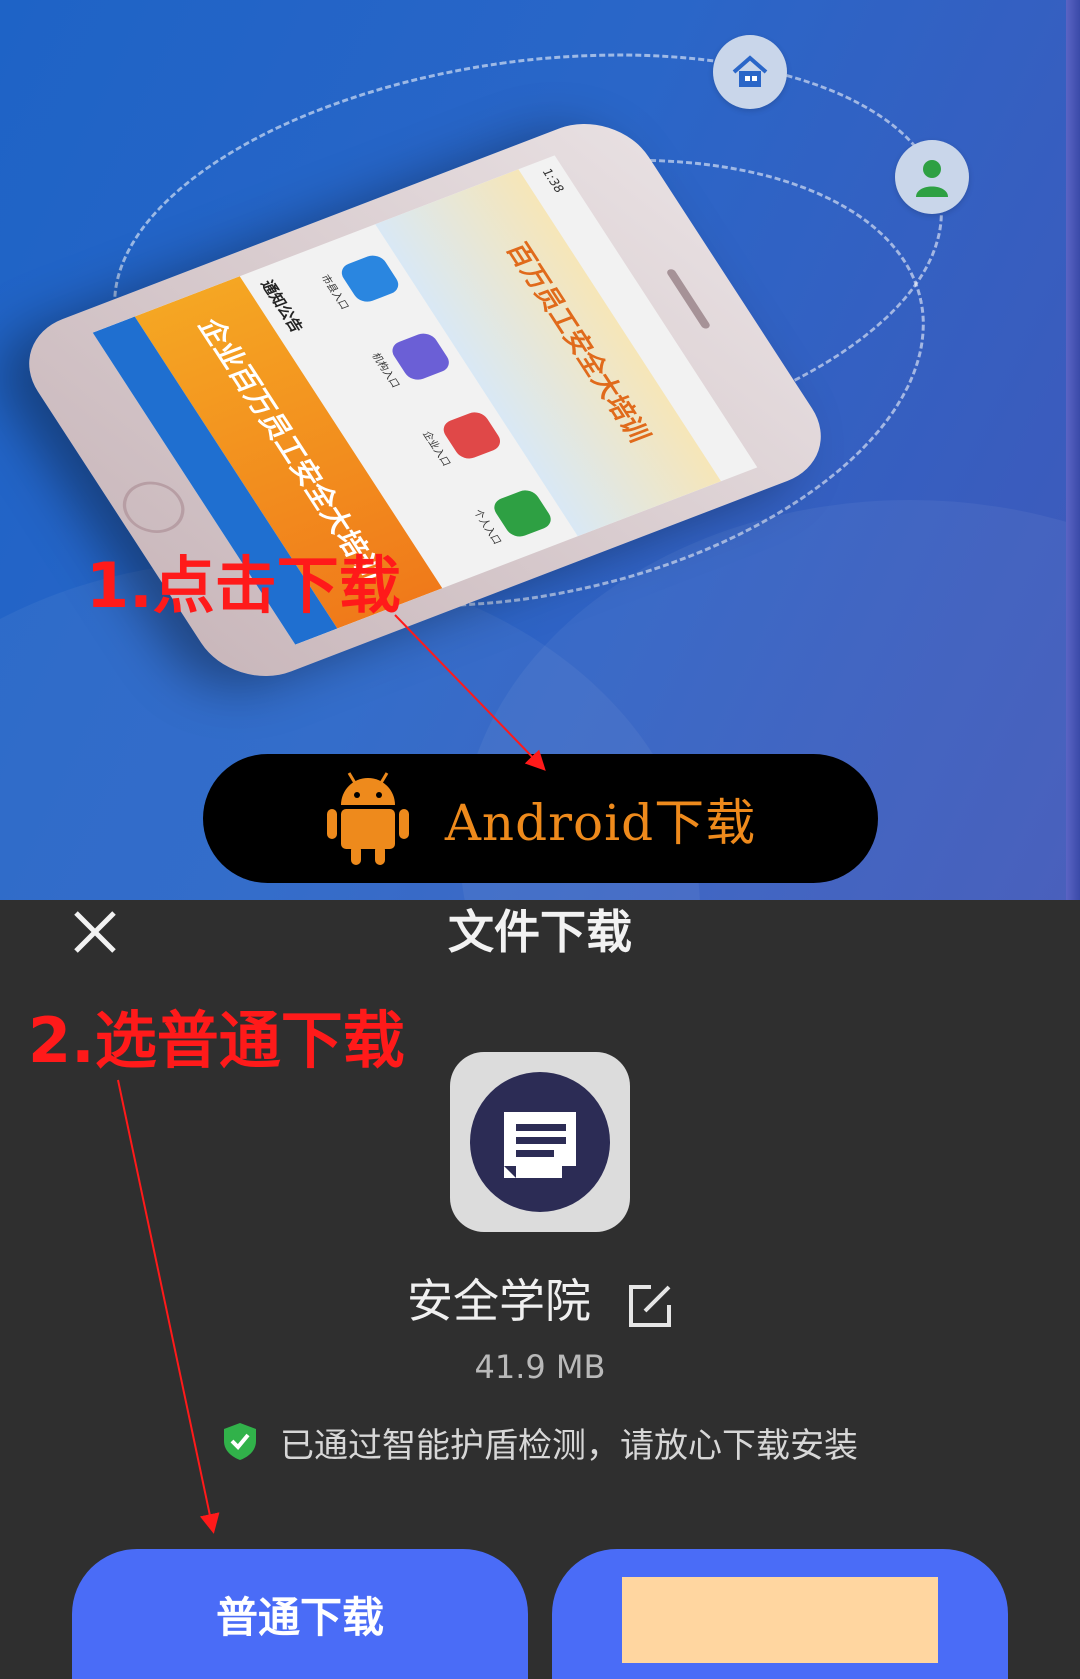  I want to click on app-name: 安全学院, so click(499, 1300).